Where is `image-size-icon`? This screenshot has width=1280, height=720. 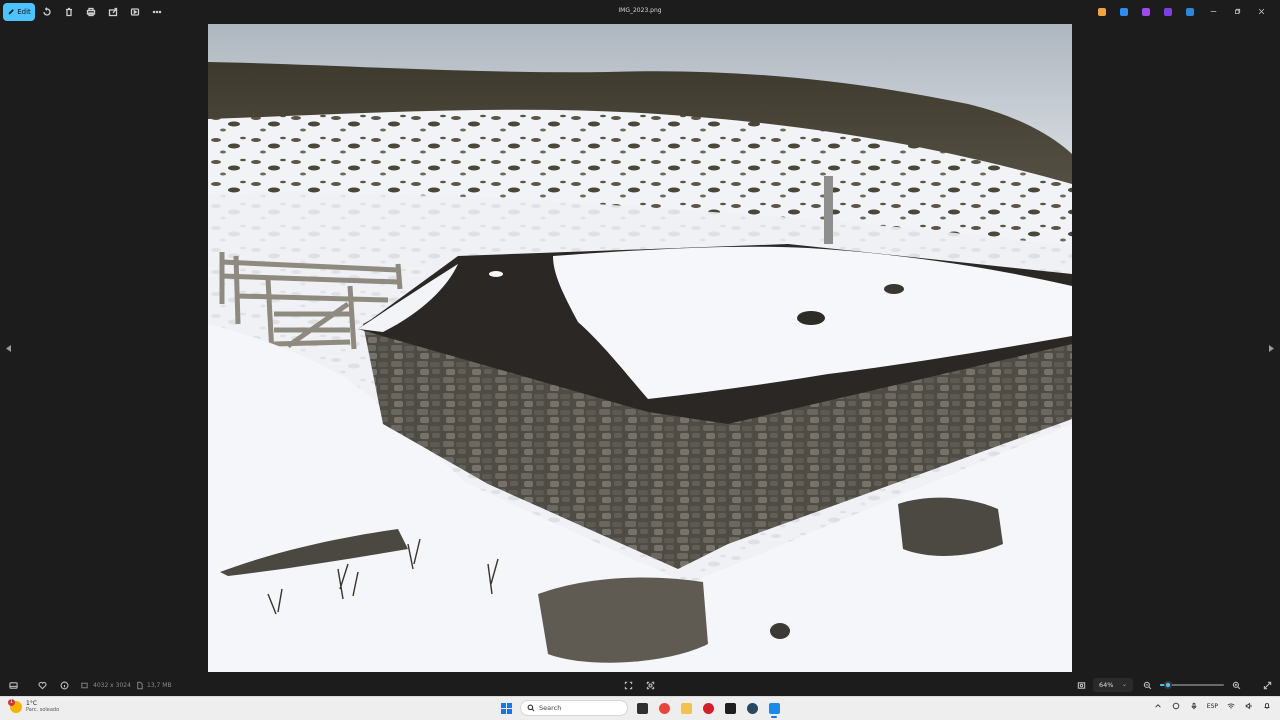
image-size-icon is located at coordinates (84, 685).